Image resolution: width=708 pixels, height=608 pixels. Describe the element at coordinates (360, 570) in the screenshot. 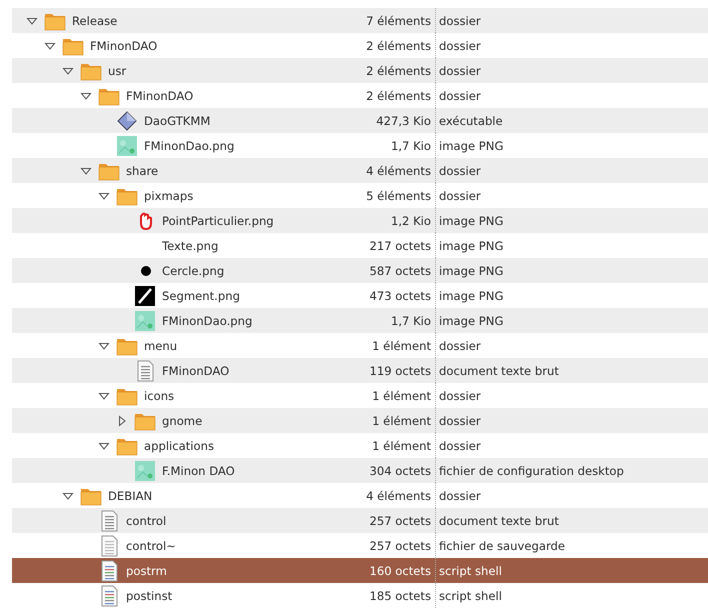

I see `file-row: postrm 160 octets script shell` at that location.